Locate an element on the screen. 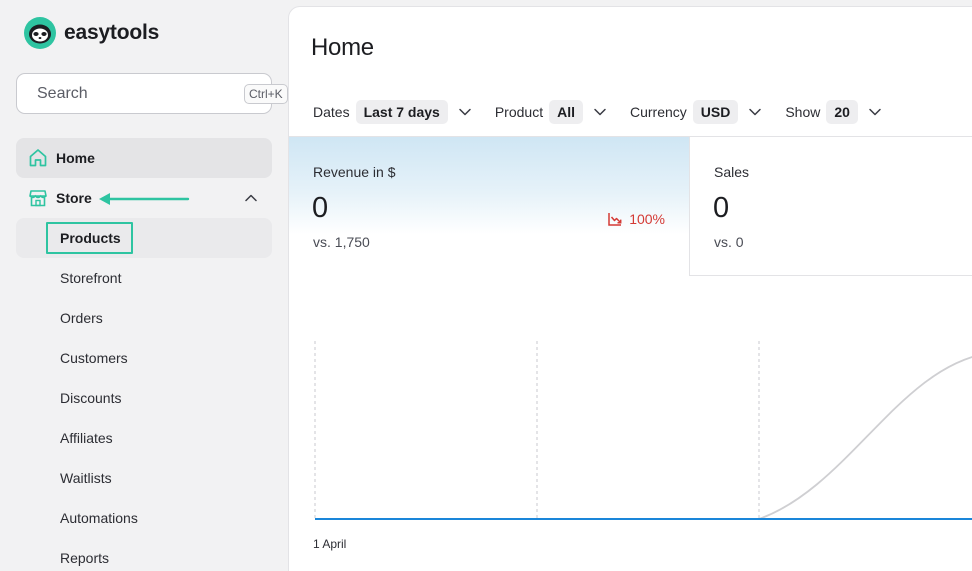 This screenshot has height=571, width=972. brand: easytools is located at coordinates (91, 33).